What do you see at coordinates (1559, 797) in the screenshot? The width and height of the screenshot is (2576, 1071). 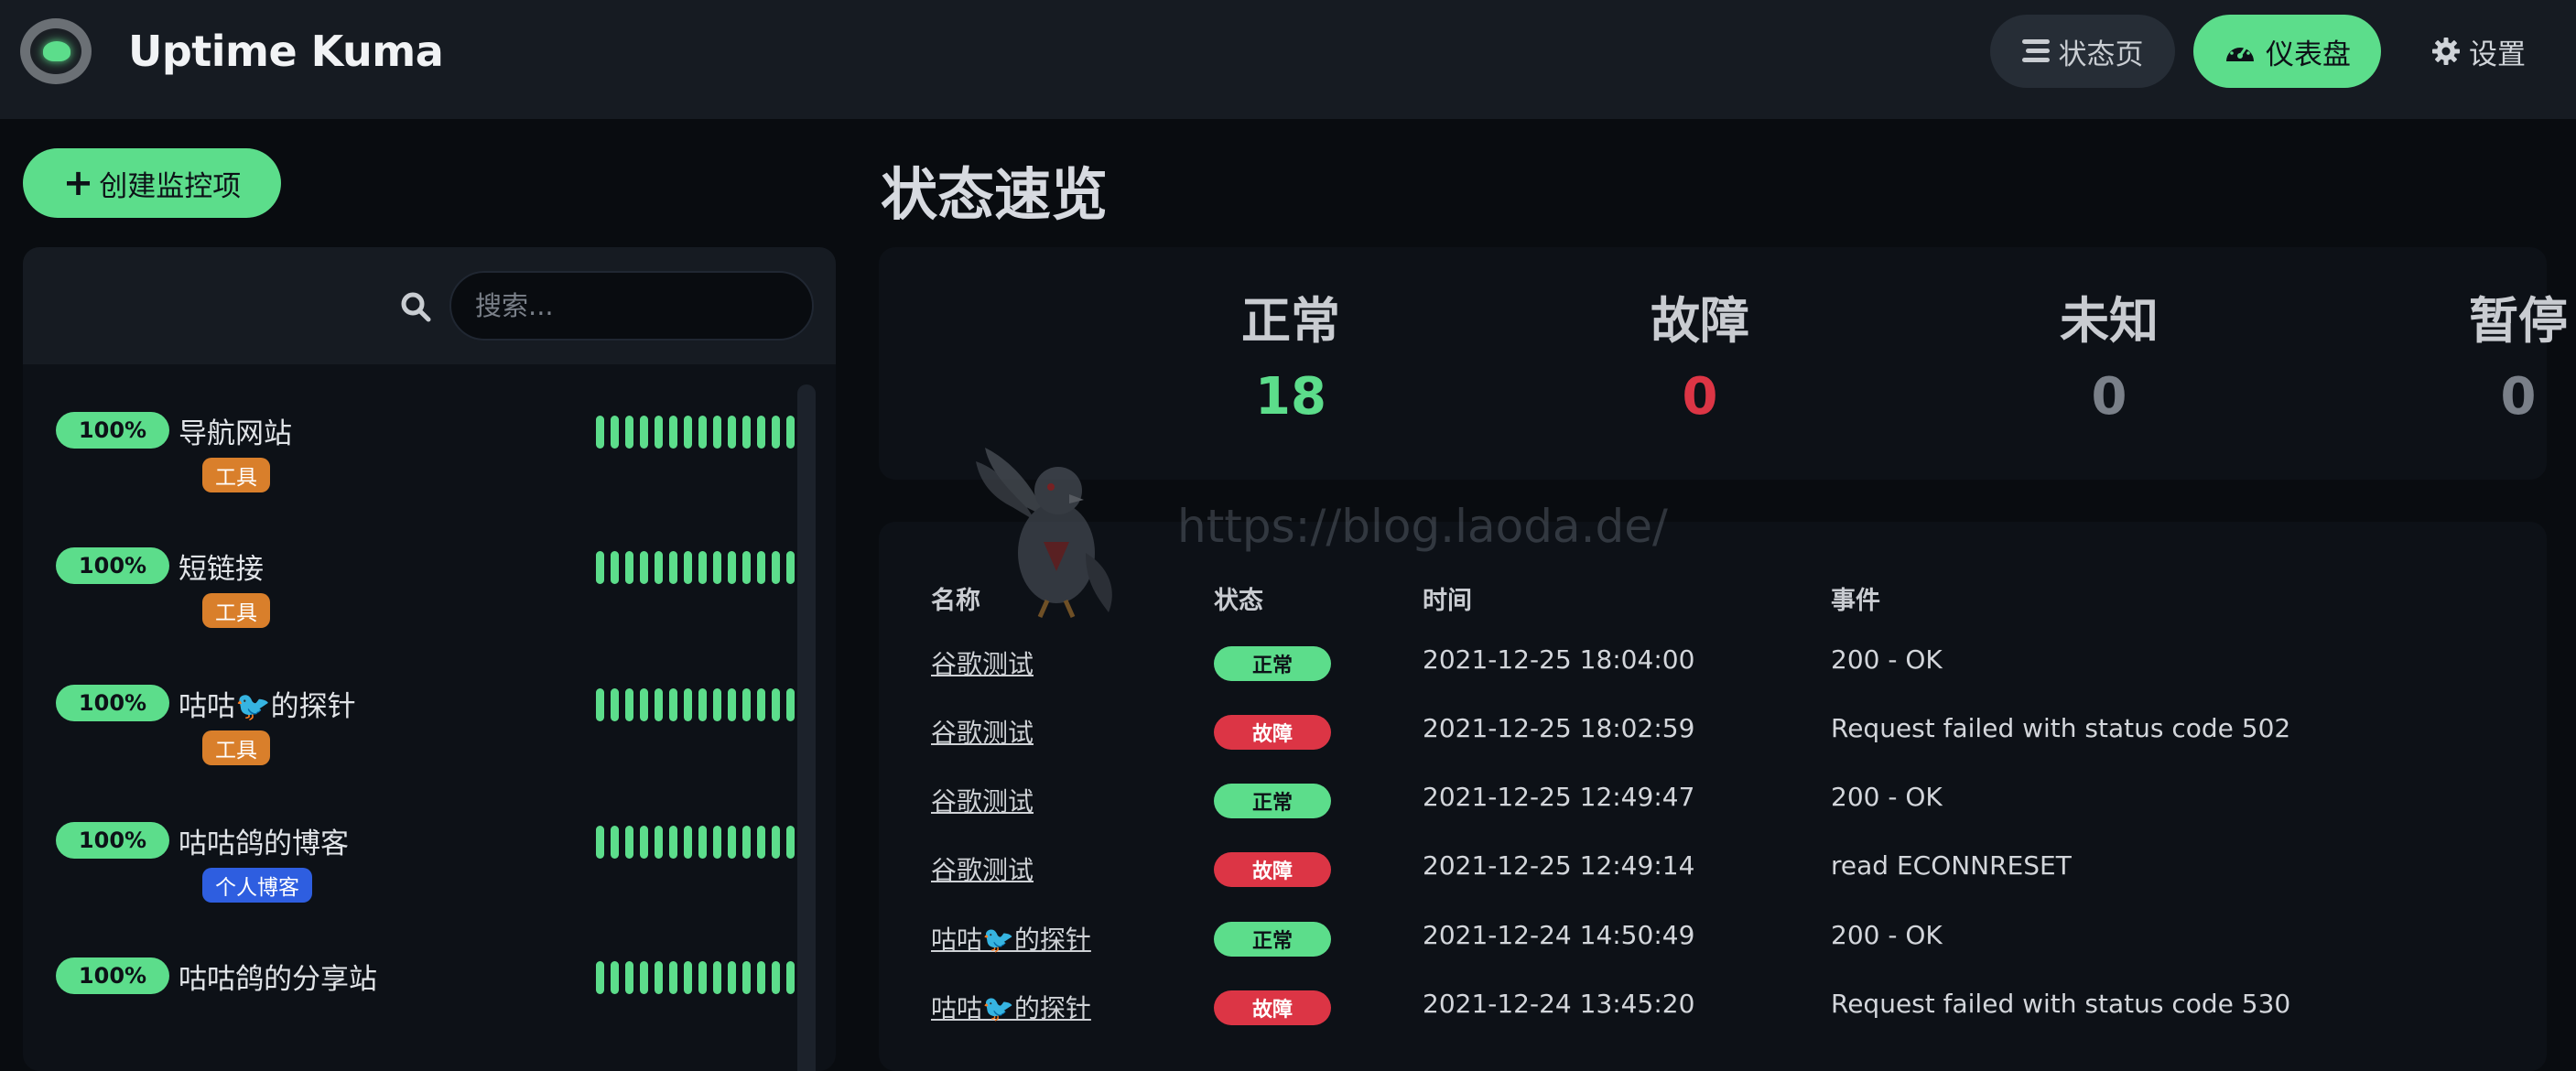 I see `event-time: 2021-12-25 12:49:47` at bounding box center [1559, 797].